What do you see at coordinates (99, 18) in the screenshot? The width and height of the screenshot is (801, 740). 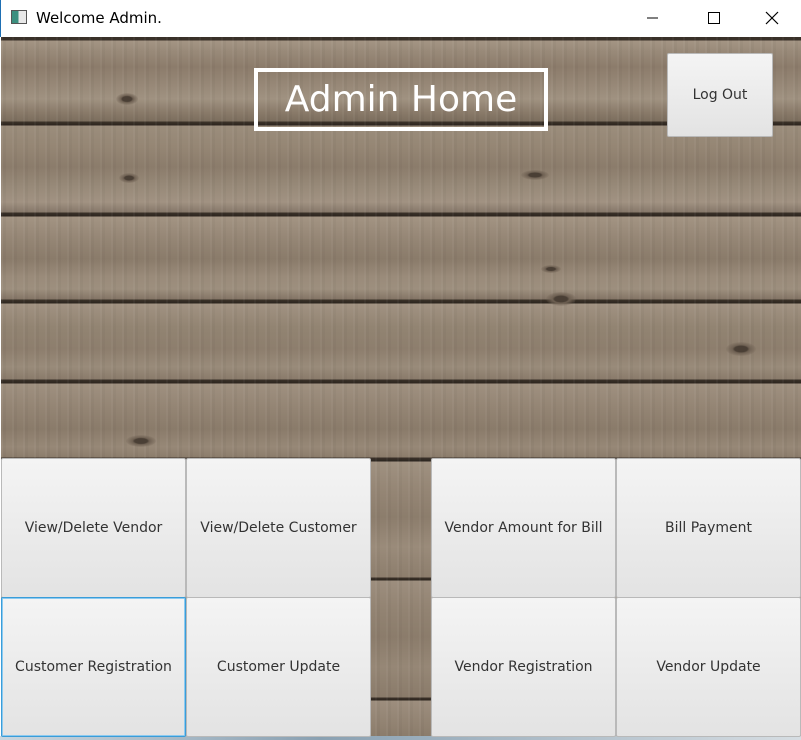 I see `window-title: Welcome Admin.` at bounding box center [99, 18].